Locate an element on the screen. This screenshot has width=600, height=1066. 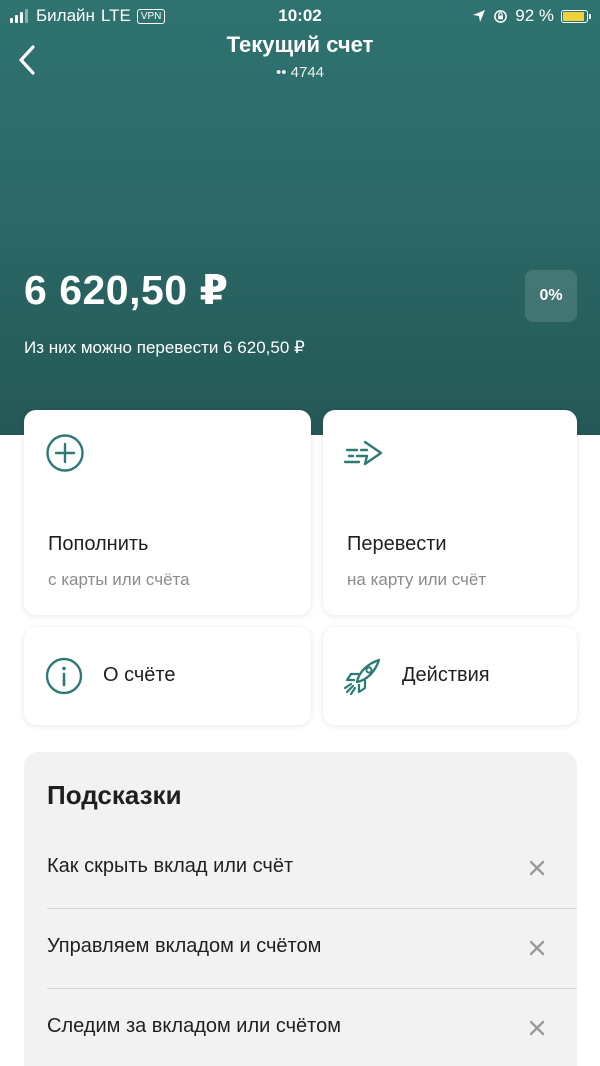
transfer-title: Перевести is located at coordinates (397, 544).